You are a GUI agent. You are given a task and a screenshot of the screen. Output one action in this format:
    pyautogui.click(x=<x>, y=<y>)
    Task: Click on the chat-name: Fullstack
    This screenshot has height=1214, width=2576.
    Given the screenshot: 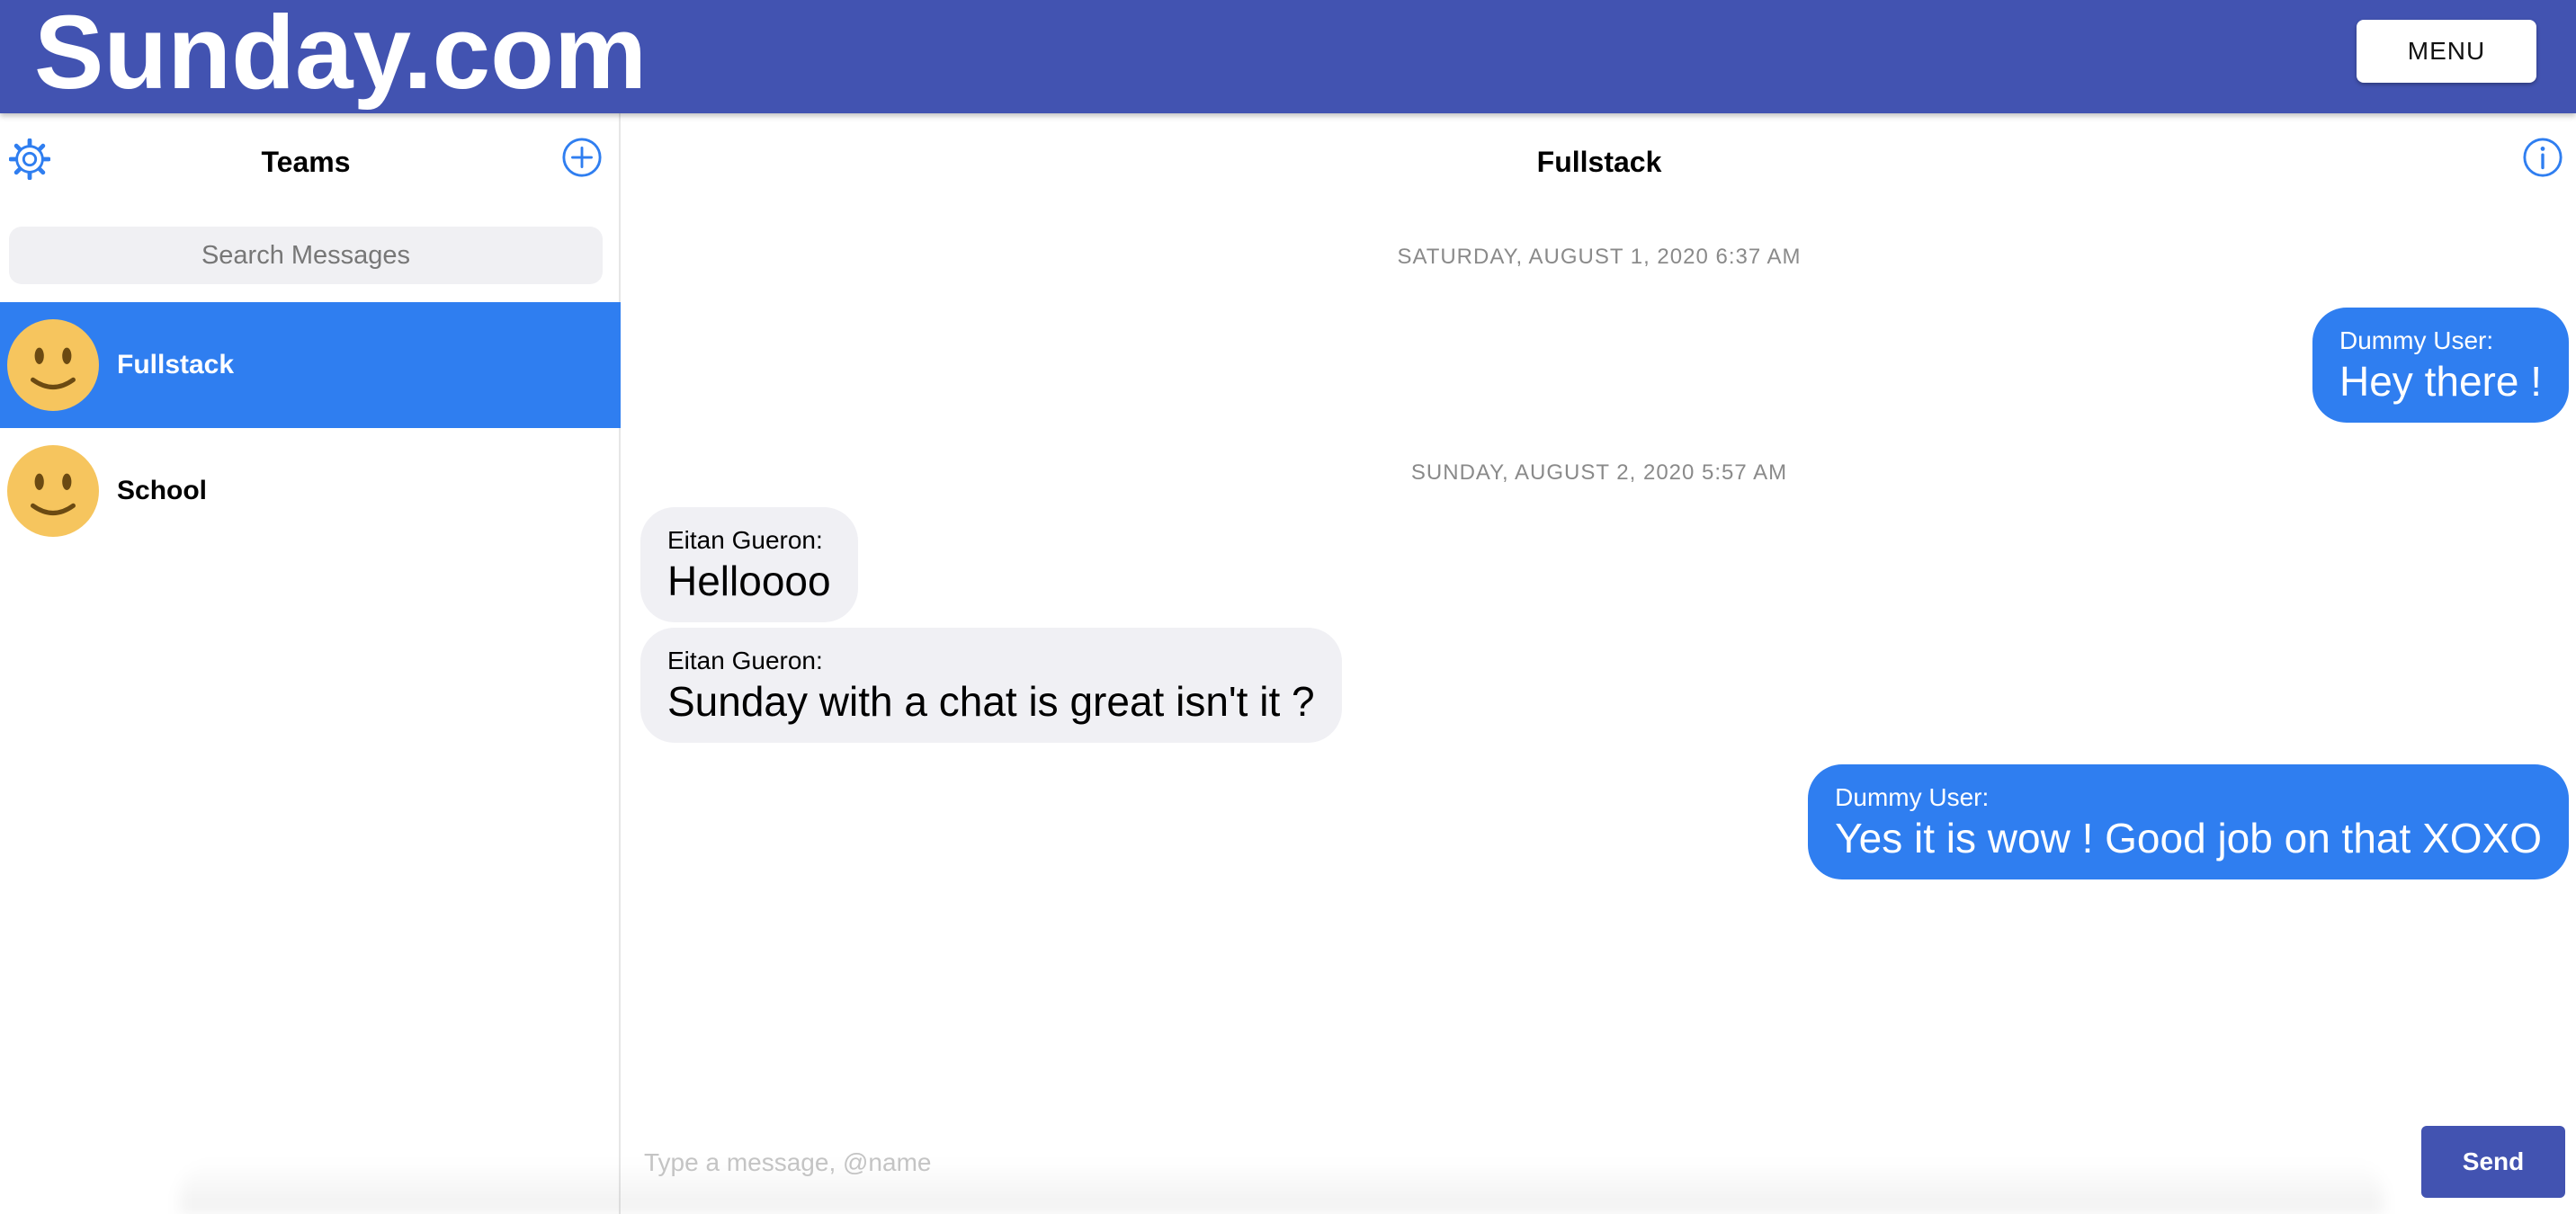 What is the action you would take?
    pyautogui.click(x=176, y=365)
    